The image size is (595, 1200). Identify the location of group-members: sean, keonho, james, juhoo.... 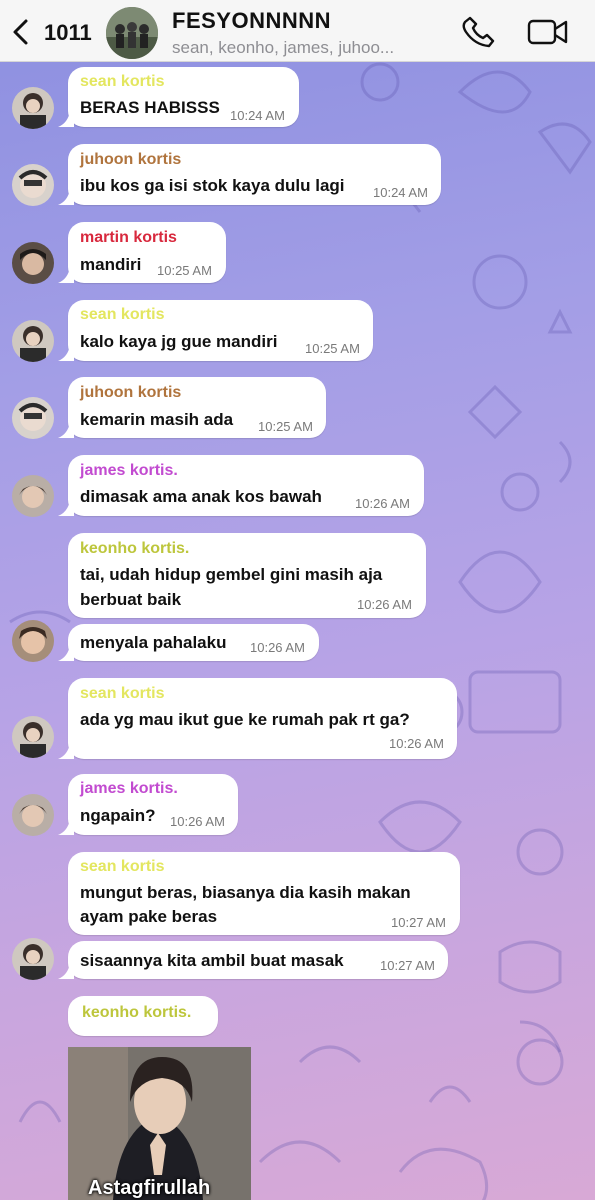
(312, 48).